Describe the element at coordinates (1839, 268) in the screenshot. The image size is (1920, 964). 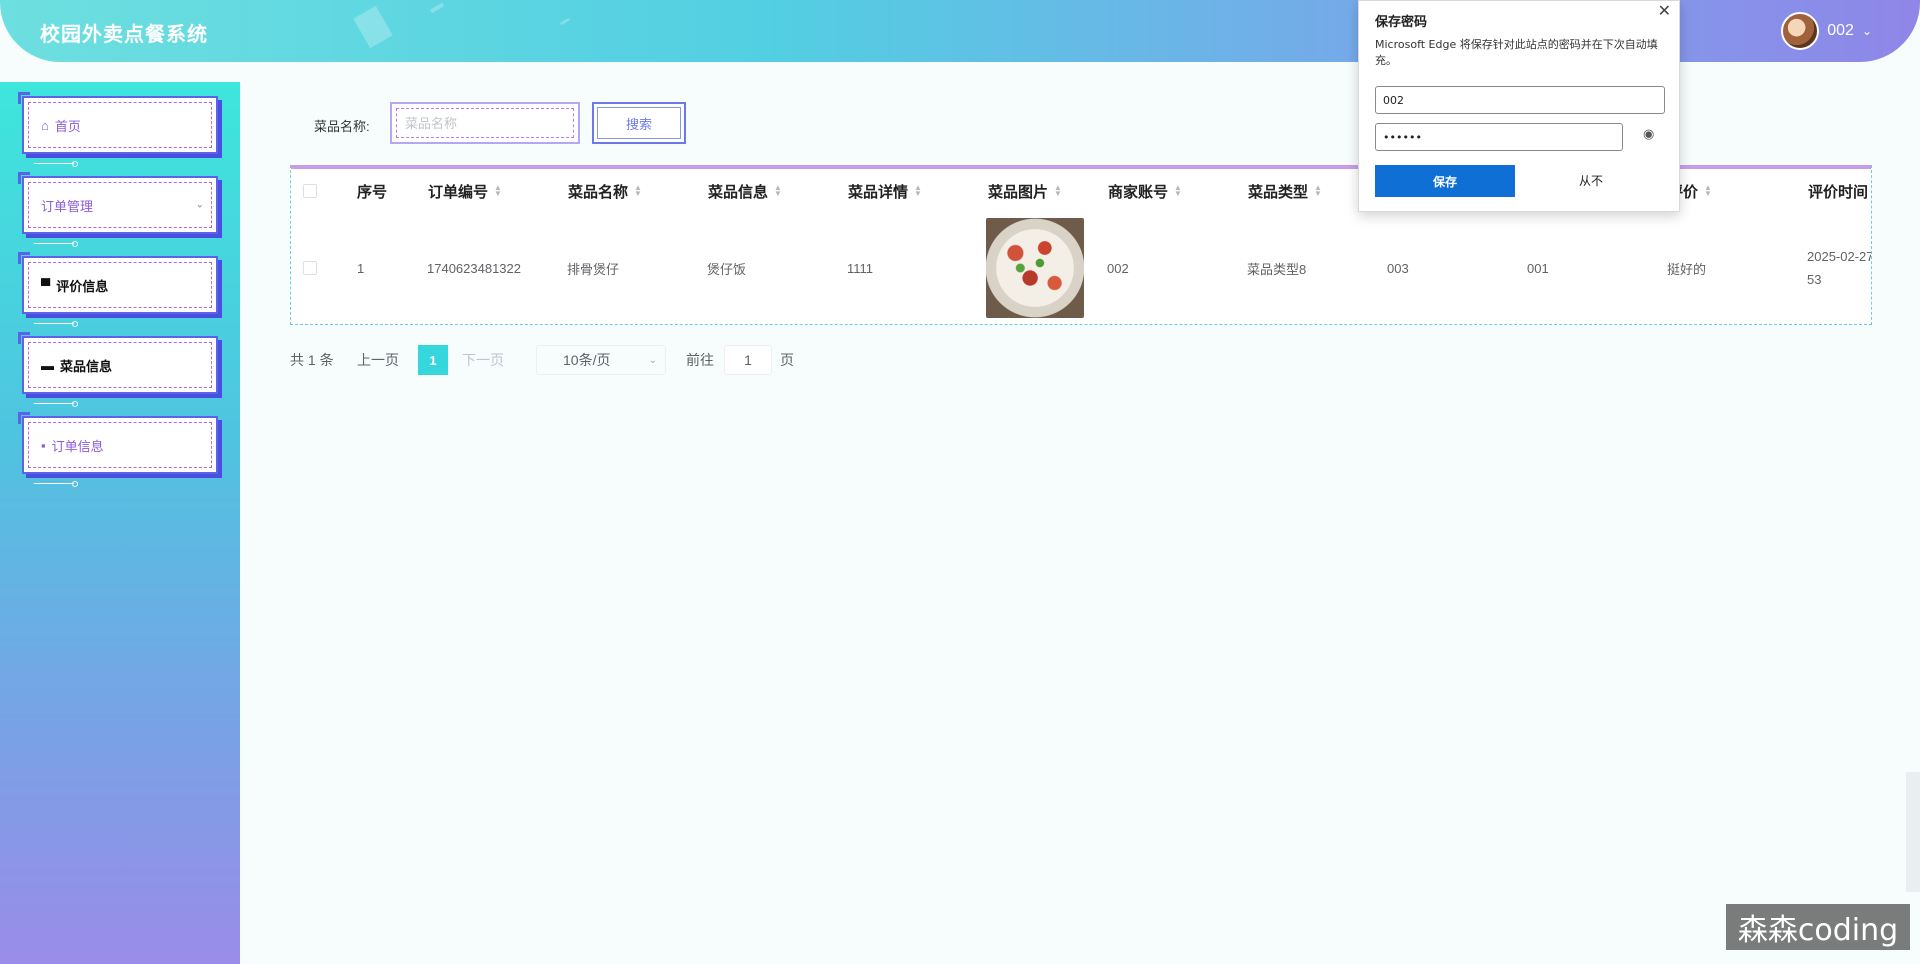
I see `cell-review-time: 2025-02-27 53` at that location.